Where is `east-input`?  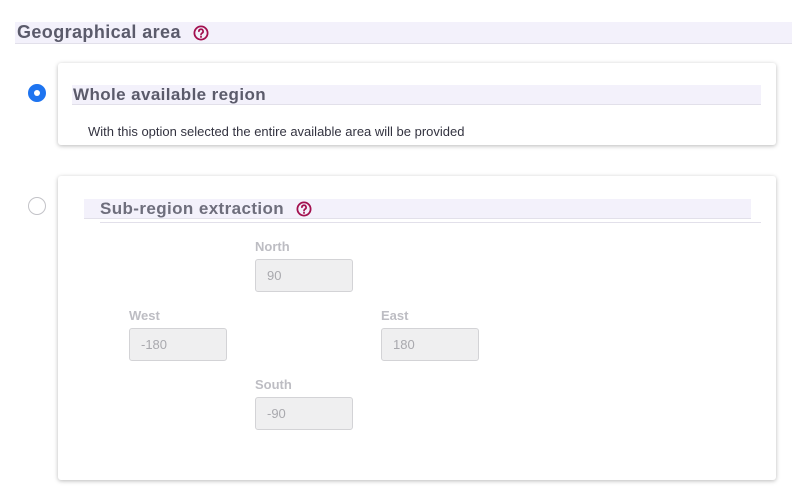
east-input is located at coordinates (430, 344).